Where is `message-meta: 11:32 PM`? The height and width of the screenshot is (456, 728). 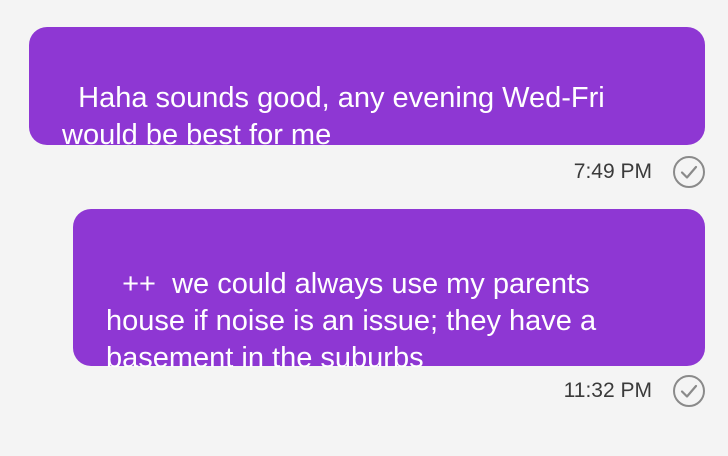
message-meta: 11:32 PM is located at coordinates (635, 391).